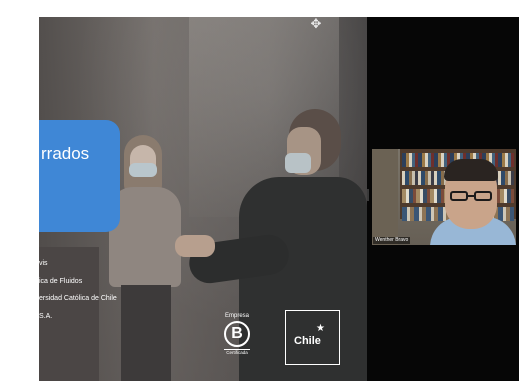  I want to click on video-left-shelf, so click(385, 197).